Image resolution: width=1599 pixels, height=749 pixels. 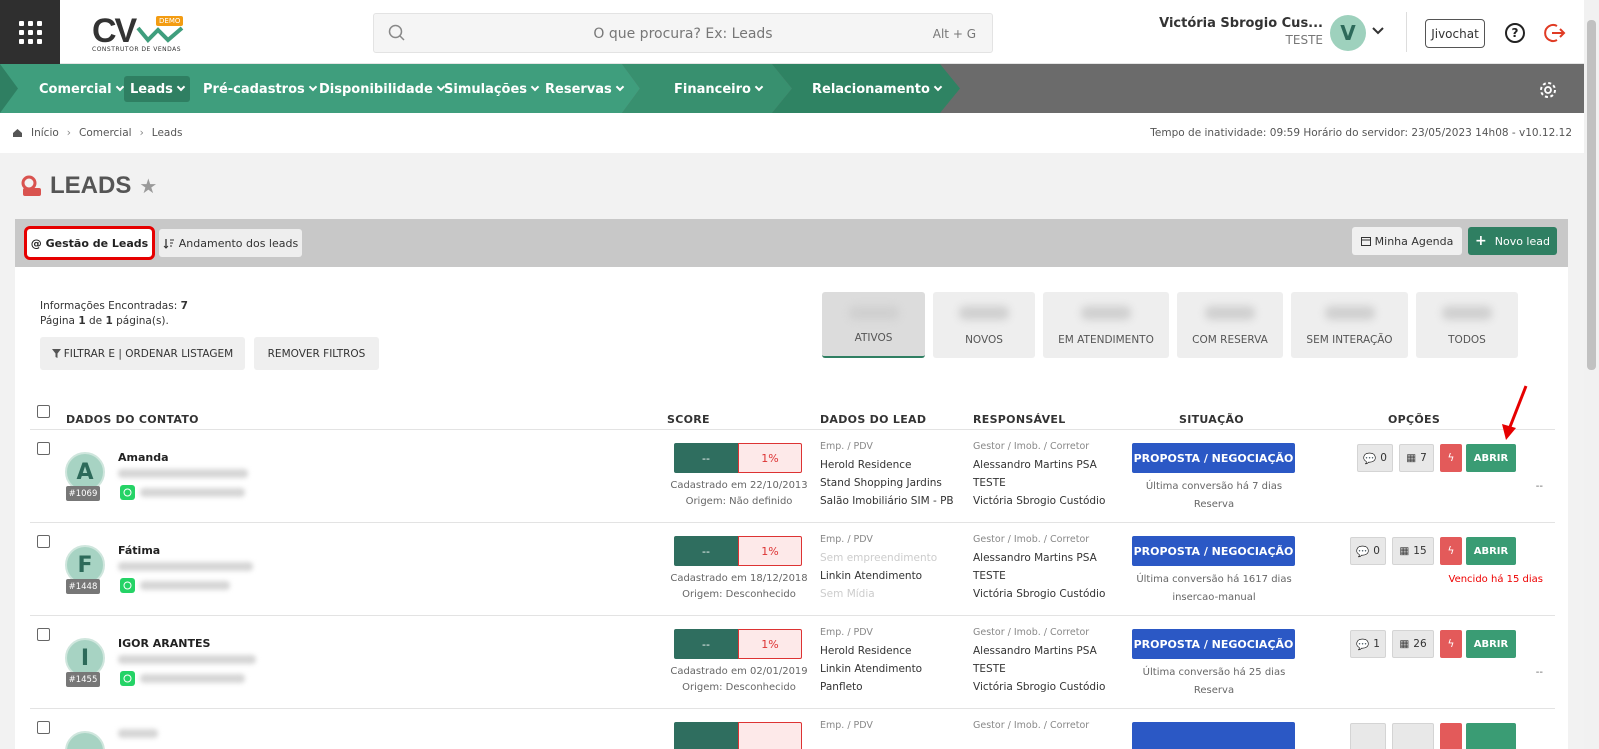 I want to click on favorite-star-icon: ★, so click(x=148, y=186).